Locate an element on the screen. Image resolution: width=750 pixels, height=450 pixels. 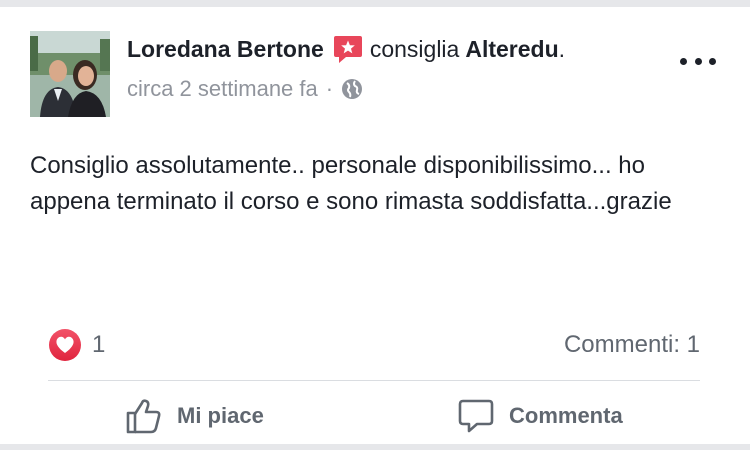
more-options-icon is located at coordinates (698, 61).